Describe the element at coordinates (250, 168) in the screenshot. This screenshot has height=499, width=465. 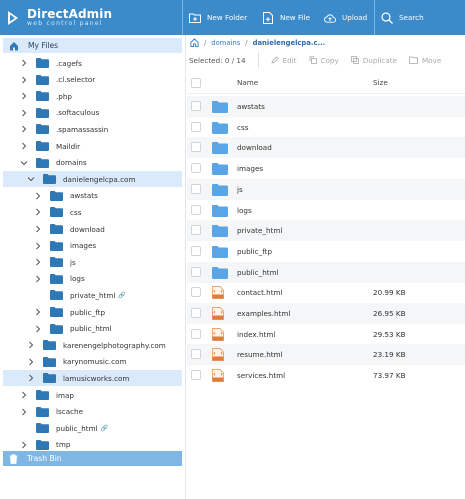
I see `file-name: images` at that location.